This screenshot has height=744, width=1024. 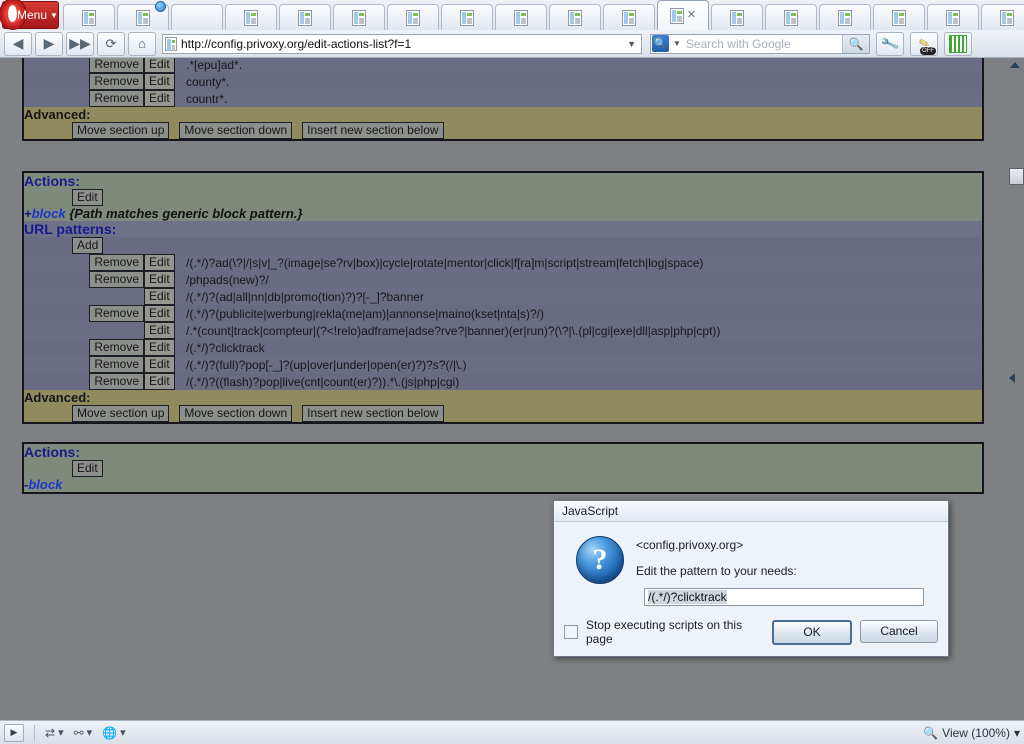 I want to click on actions-label: Actions:, so click(x=52, y=181).